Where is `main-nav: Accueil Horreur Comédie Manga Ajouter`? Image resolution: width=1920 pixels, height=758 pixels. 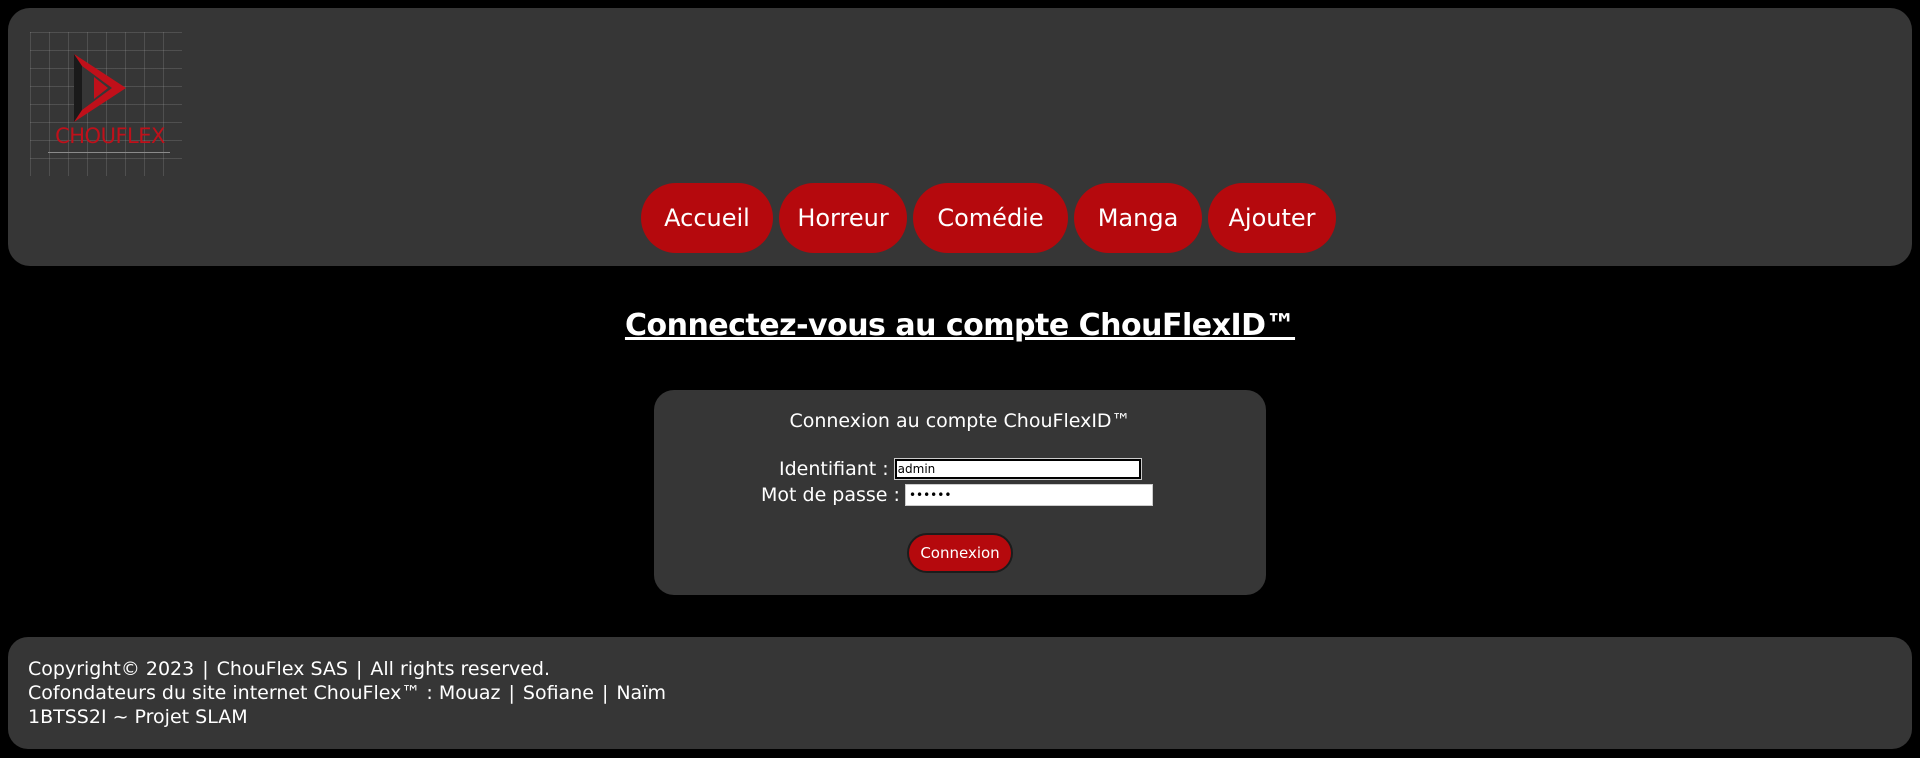 main-nav: Accueil Horreur Comédie Manga Ajouter is located at coordinates (988, 218).